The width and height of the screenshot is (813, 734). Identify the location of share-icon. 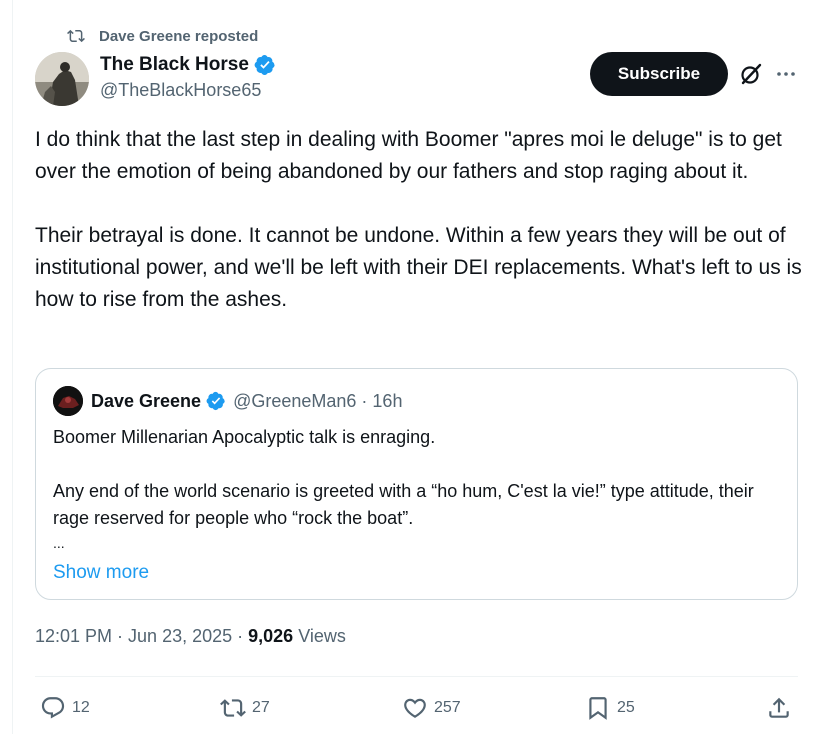
(779, 707).